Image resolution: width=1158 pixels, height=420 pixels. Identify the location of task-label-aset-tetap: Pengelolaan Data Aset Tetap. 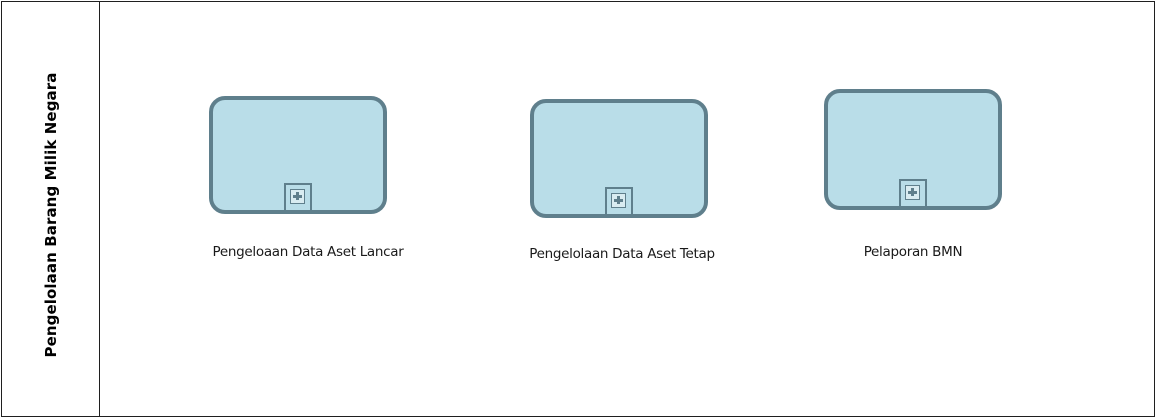
(622, 254).